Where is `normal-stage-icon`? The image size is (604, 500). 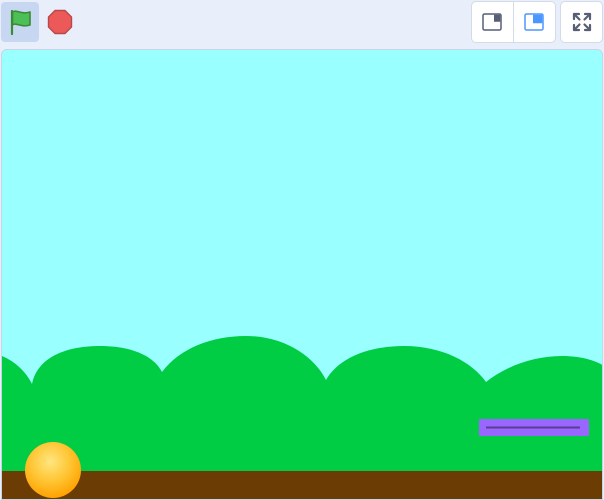
normal-stage-icon is located at coordinates (534, 22).